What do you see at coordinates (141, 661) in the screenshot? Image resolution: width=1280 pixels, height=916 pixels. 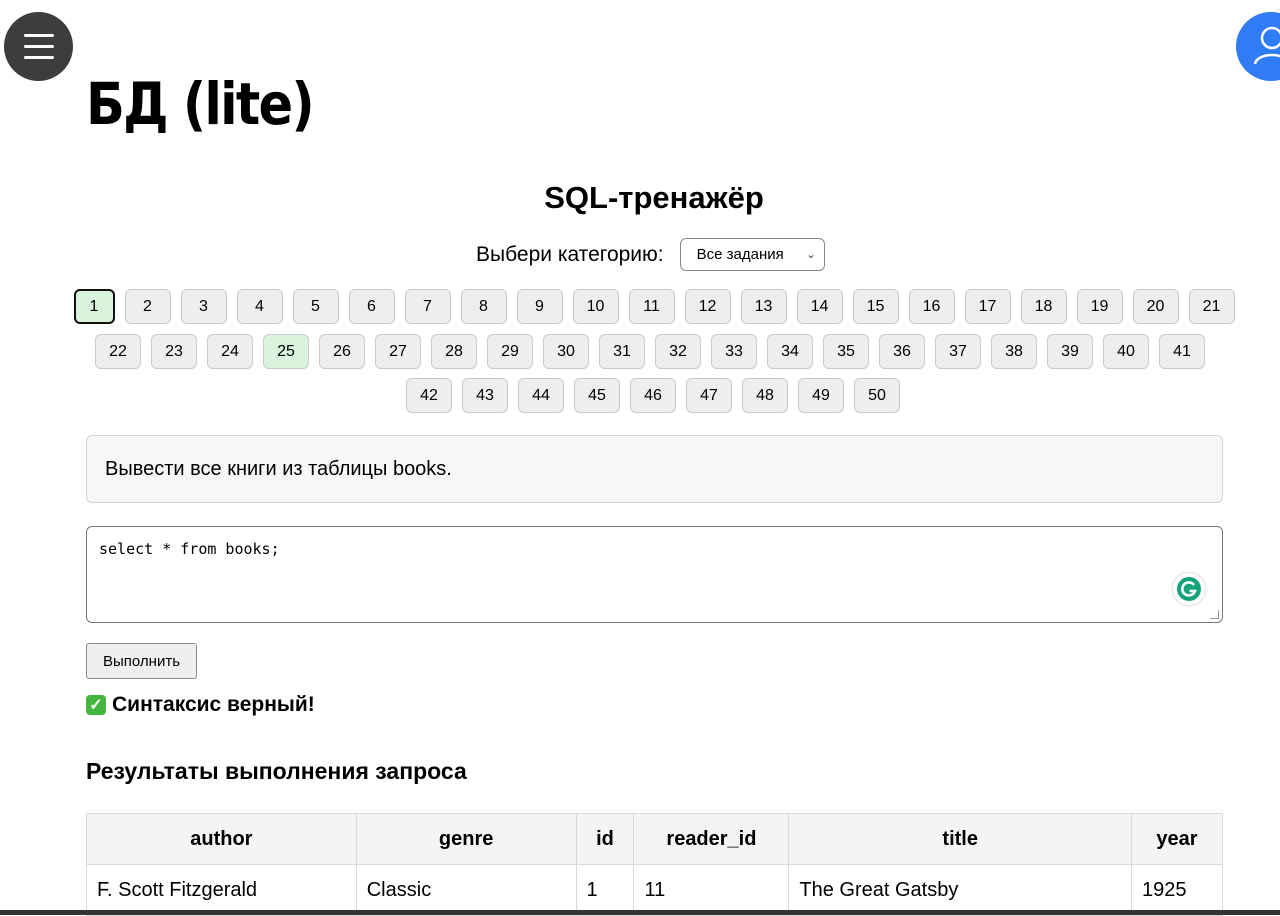 I see `run-button: Выполнить` at bounding box center [141, 661].